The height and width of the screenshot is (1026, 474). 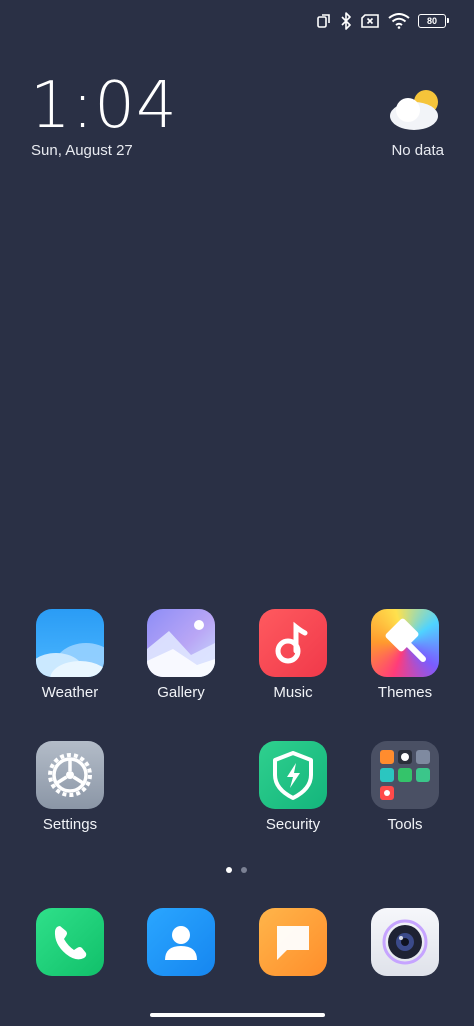 What do you see at coordinates (82, 150) in the screenshot?
I see `clock-date: Sun, August 27` at bounding box center [82, 150].